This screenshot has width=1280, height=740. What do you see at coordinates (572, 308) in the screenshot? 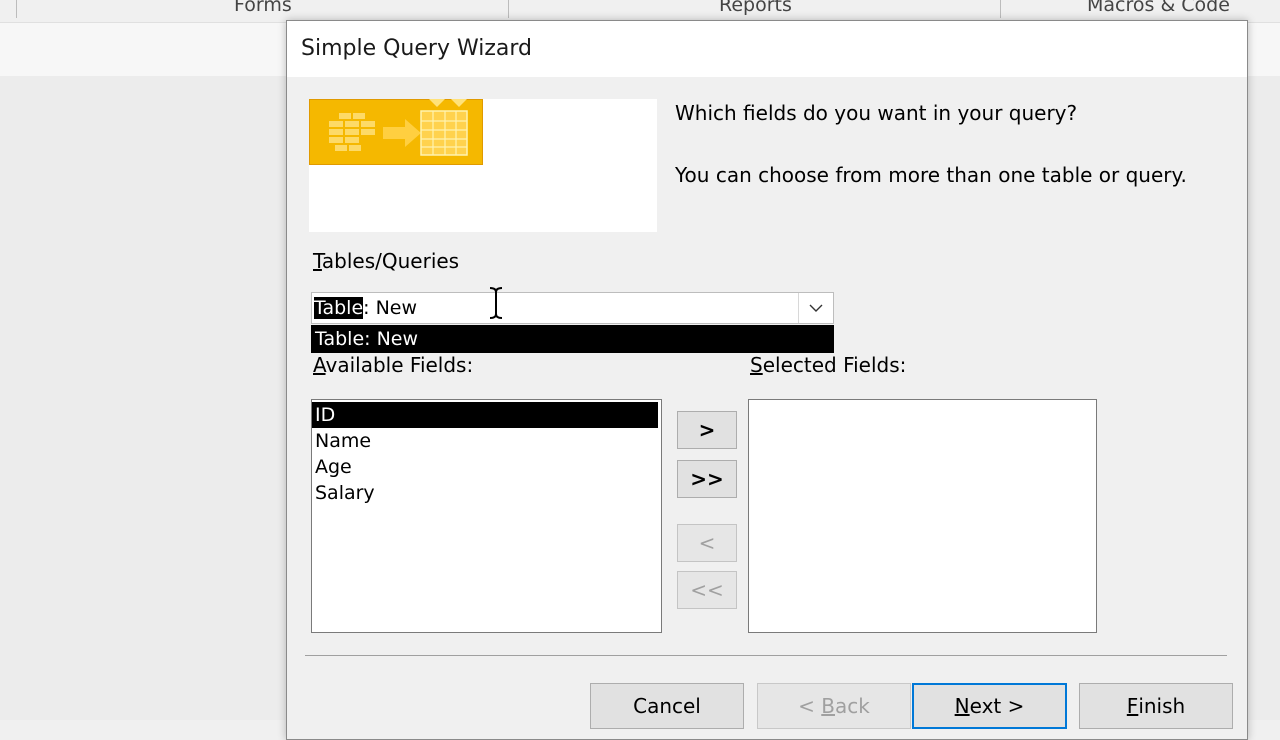
I see `tables-queries-combobox: Table: New` at bounding box center [572, 308].